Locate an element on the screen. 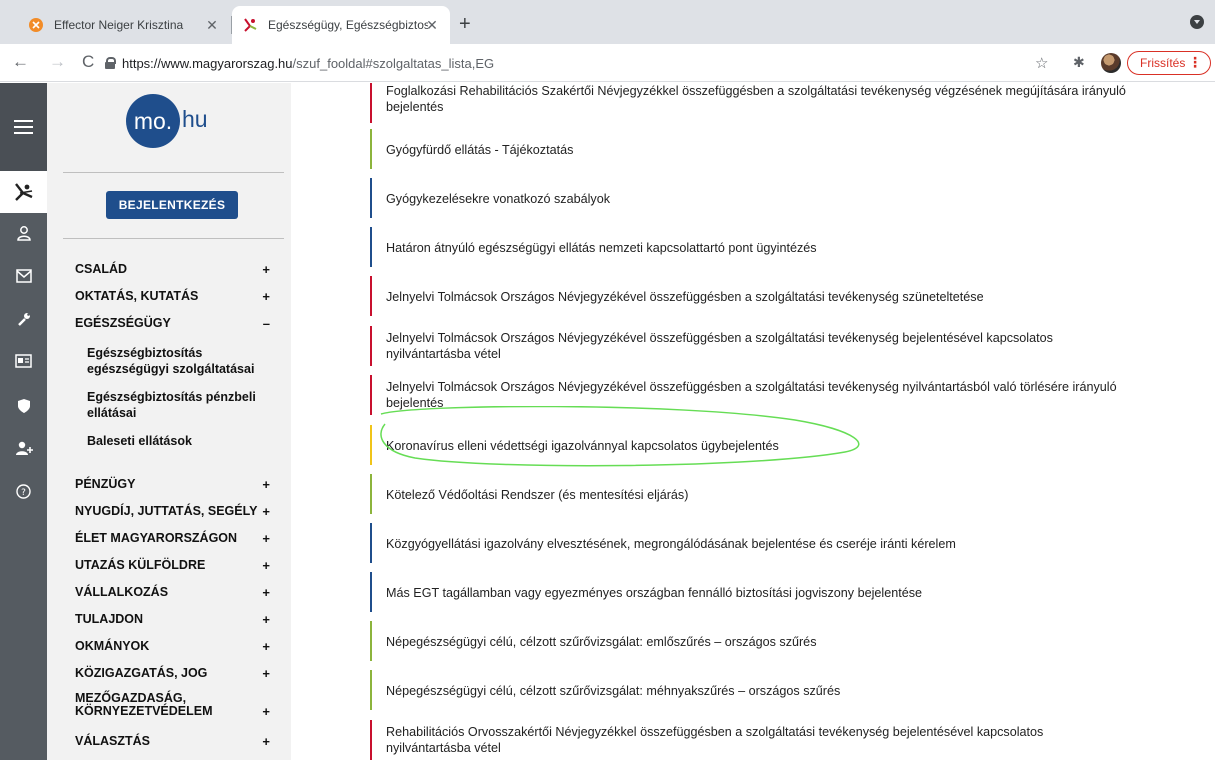  sidebar-item-mezogazdasag: MEZŐGAZDASÁG, KÖRNYEZETVÉDELEM + is located at coordinates (177, 705).